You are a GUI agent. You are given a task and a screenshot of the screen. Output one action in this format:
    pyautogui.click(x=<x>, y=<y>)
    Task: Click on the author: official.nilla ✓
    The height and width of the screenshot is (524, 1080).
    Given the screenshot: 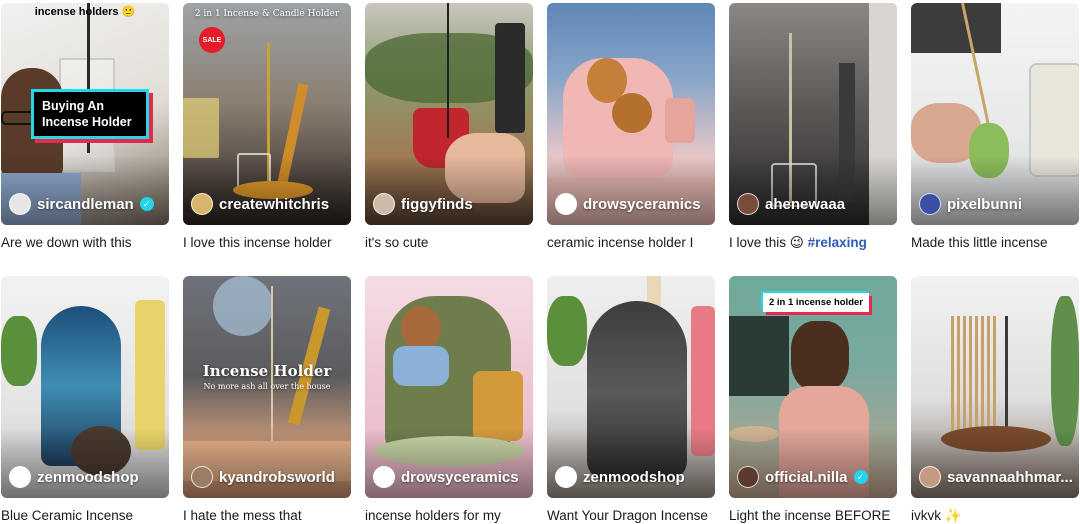 What is the action you would take?
    pyautogui.click(x=802, y=477)
    